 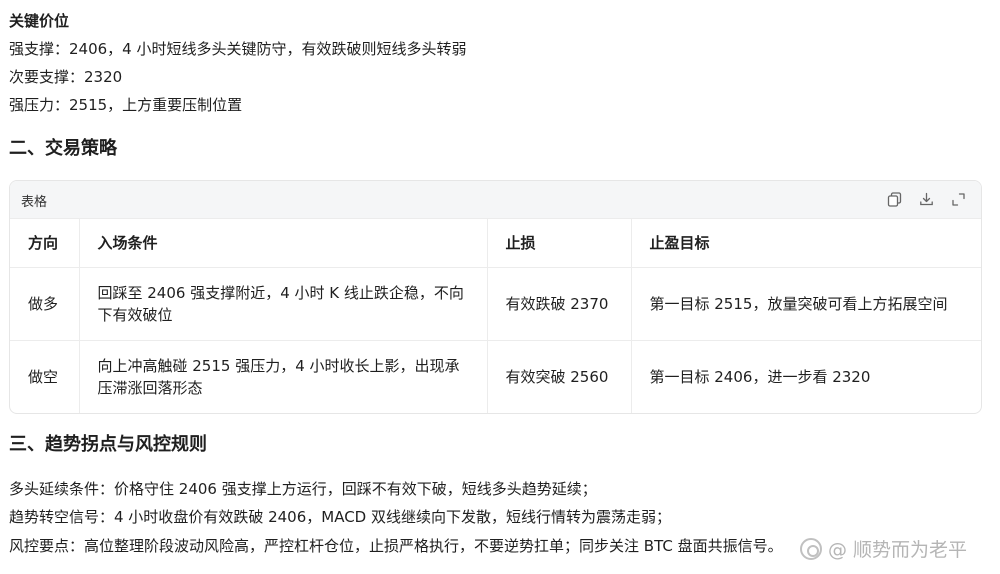 I want to click on trading-strategy-title: 二、交易策略, so click(x=63, y=148).